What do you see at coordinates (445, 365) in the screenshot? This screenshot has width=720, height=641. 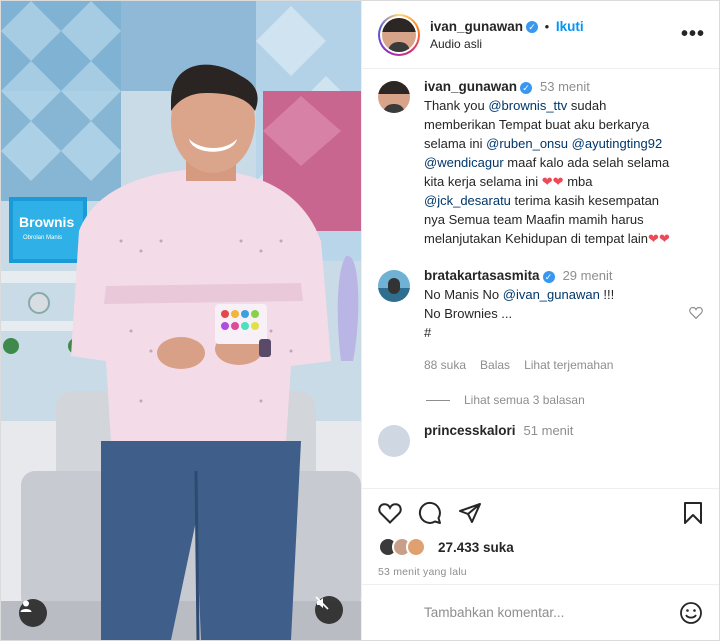 I see `comment-likes: 88 suka` at bounding box center [445, 365].